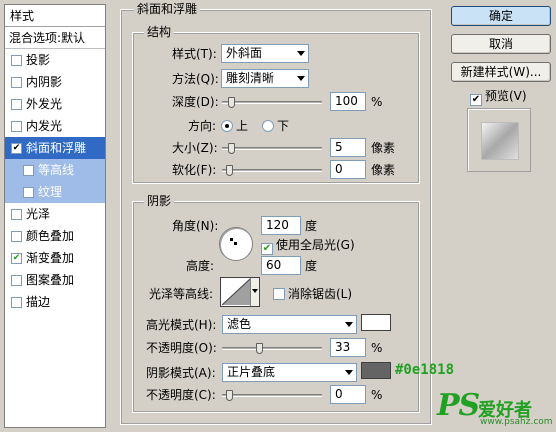 This screenshot has height=432, width=556. What do you see at coordinates (348, 347) in the screenshot?
I see `highlight-opacity-input: 33` at bounding box center [348, 347].